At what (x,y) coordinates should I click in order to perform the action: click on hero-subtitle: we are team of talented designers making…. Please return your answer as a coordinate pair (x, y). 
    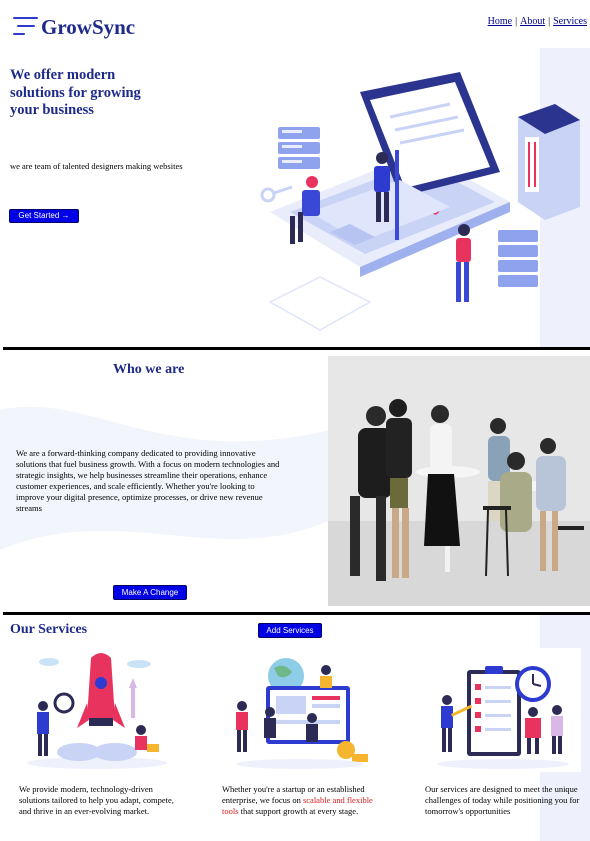
    Looking at the image, I should click on (96, 166).